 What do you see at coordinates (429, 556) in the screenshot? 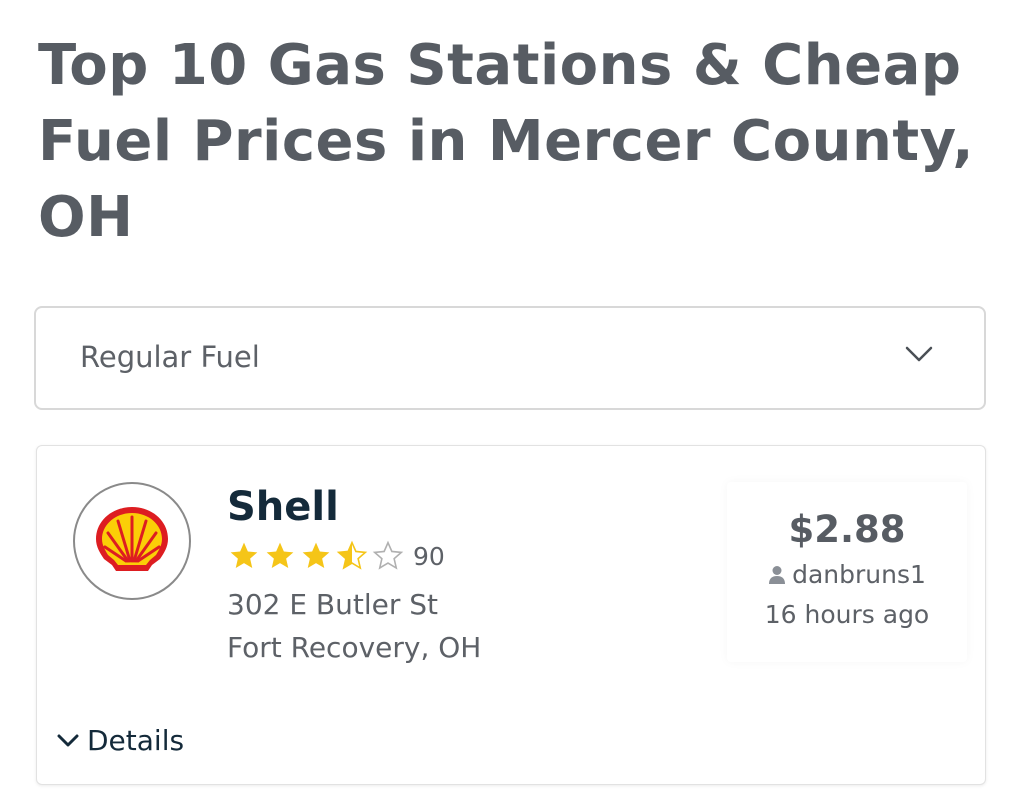
I see `rating-count: 90` at bounding box center [429, 556].